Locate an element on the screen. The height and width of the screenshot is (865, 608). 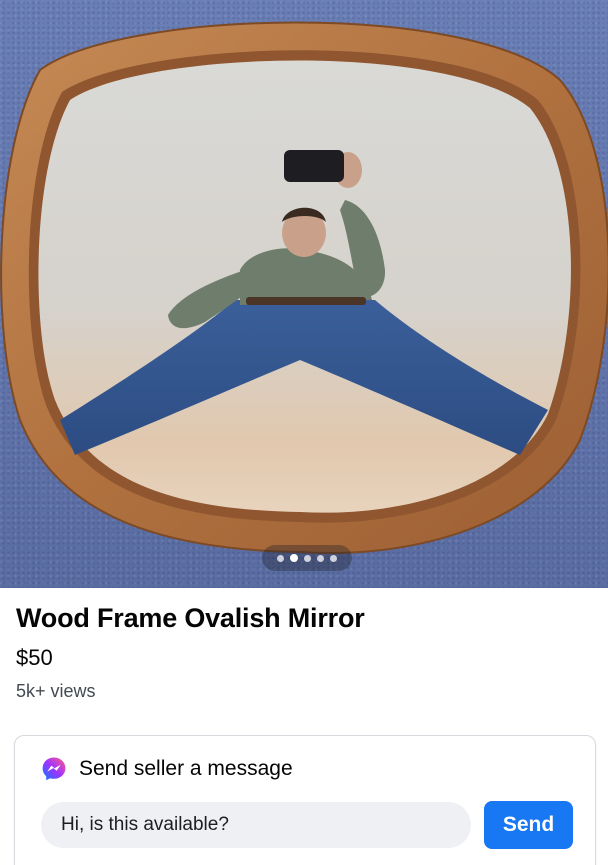
message-header: Send seller a message is located at coordinates (167, 769).